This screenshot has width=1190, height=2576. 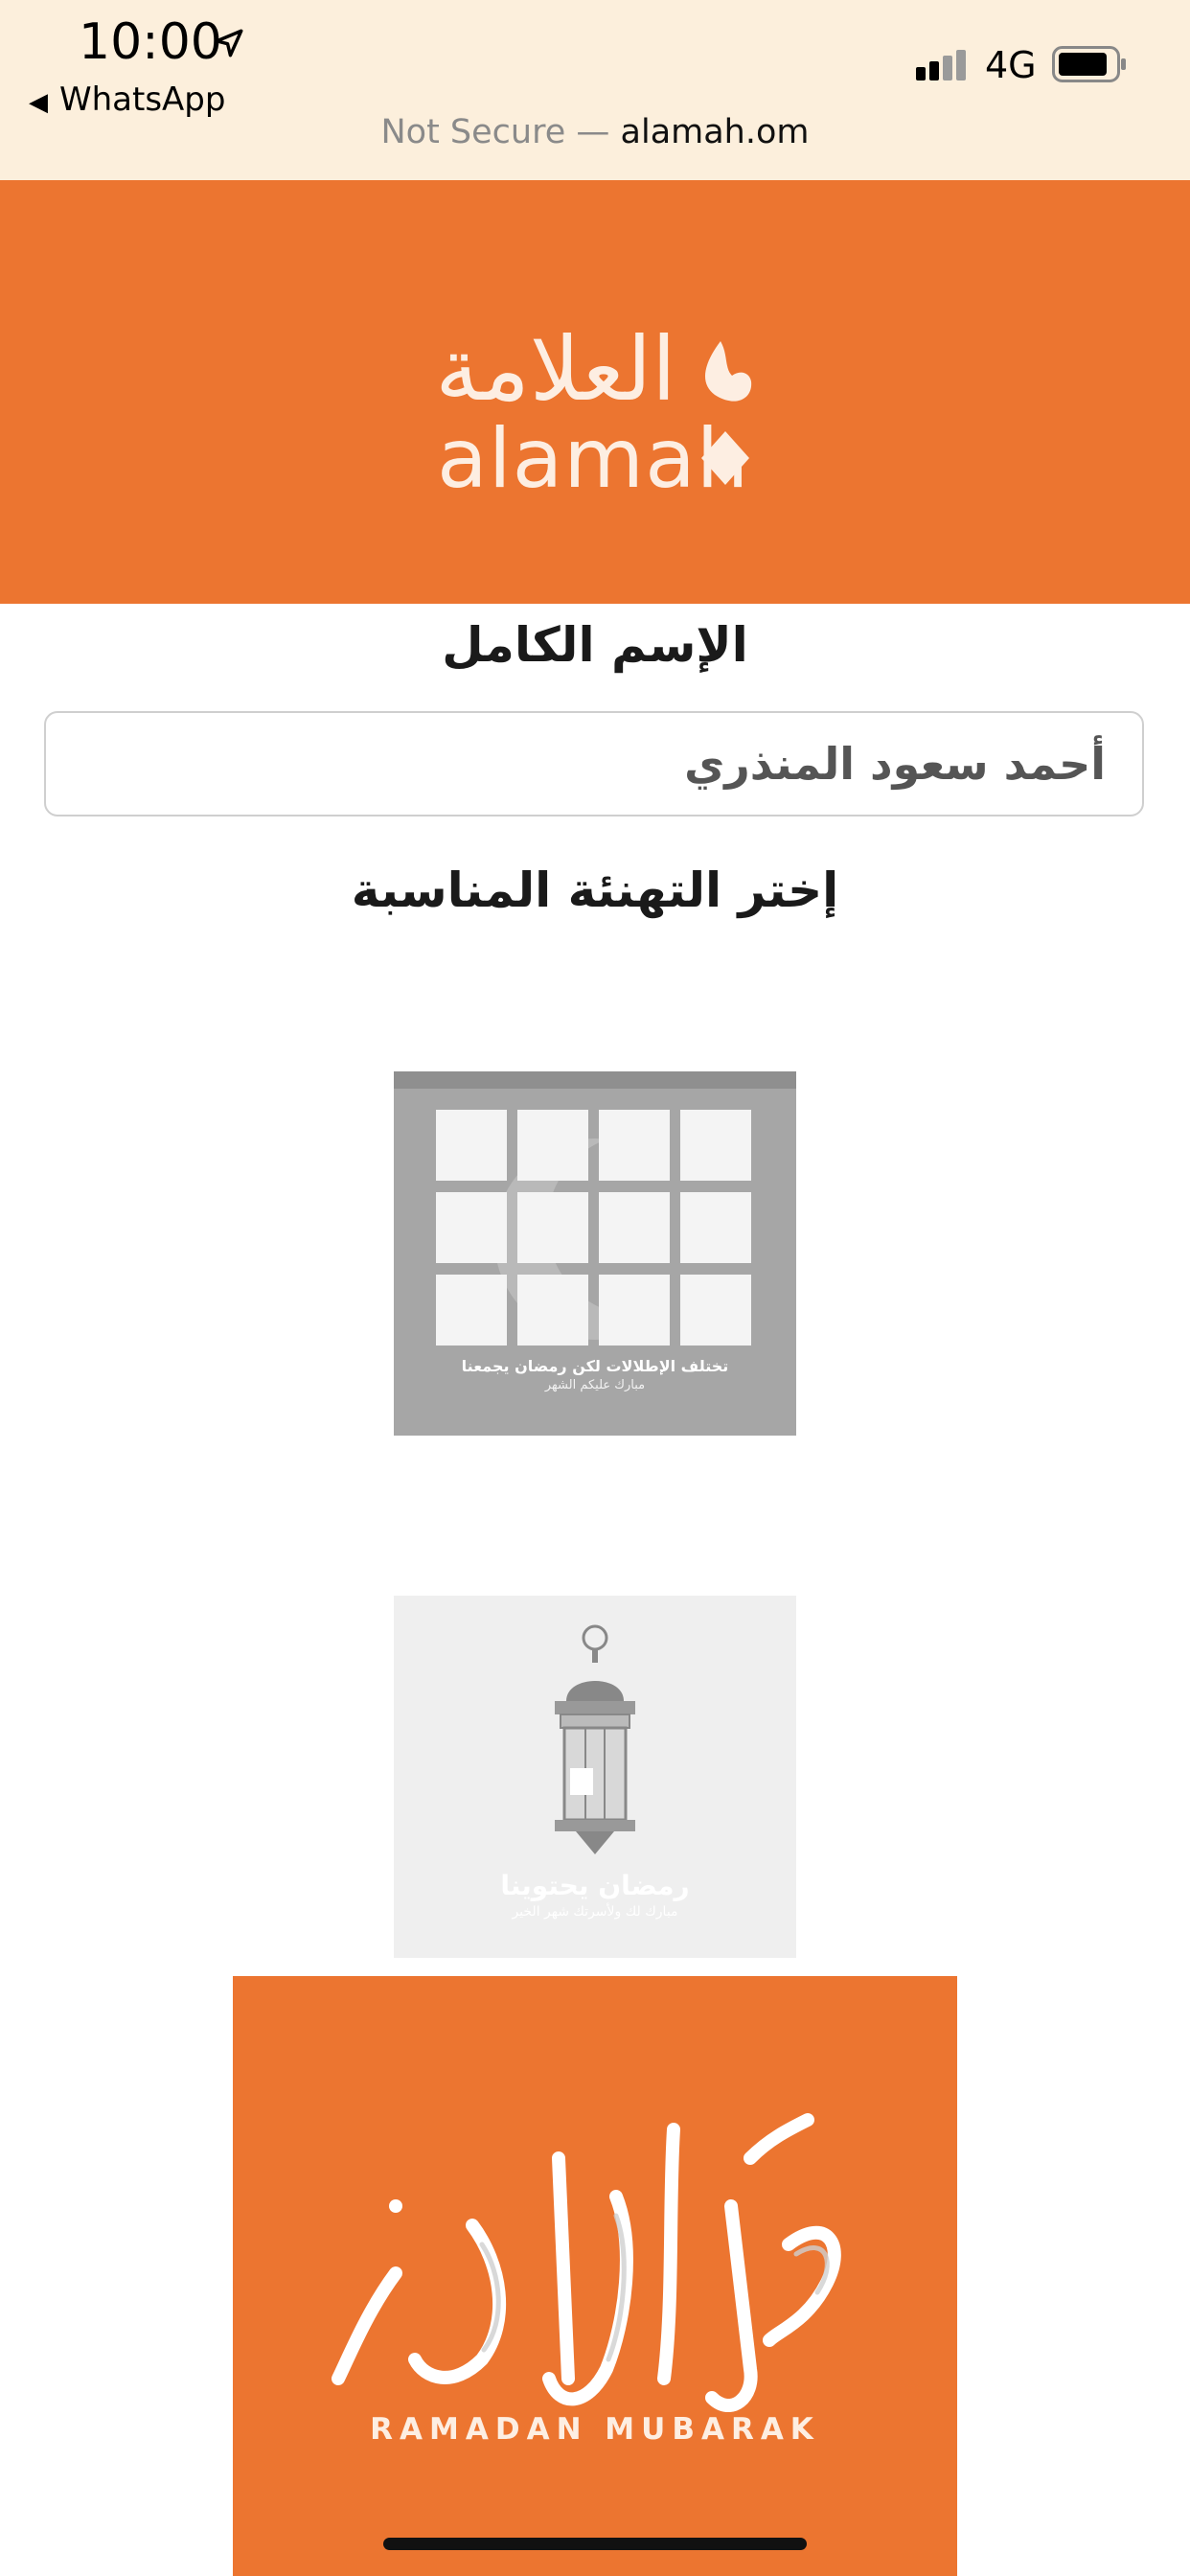 What do you see at coordinates (595, 1739) in the screenshot?
I see `lantern-icon` at bounding box center [595, 1739].